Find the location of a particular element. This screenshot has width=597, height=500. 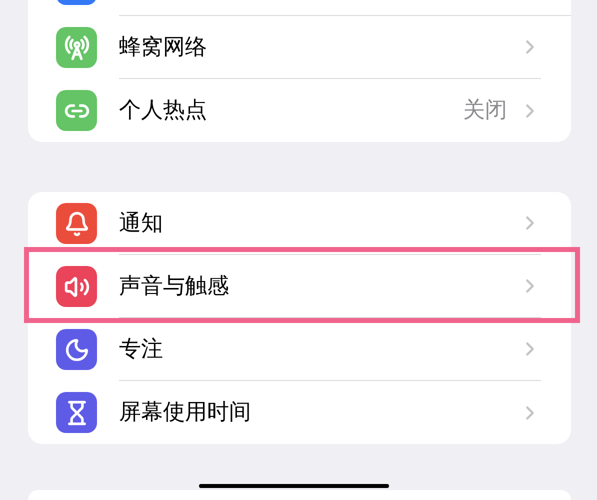

row-value: 关闭 is located at coordinates (485, 111).